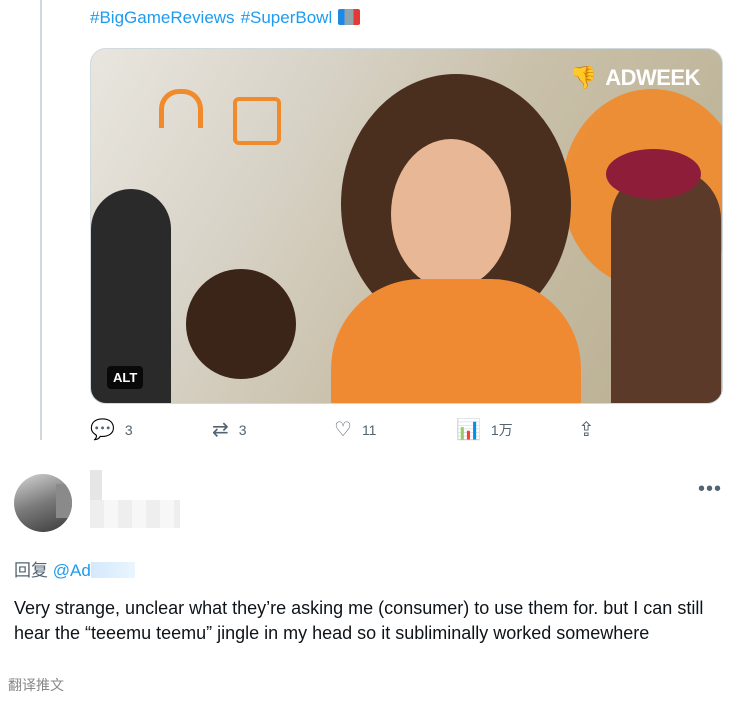  What do you see at coordinates (64, 501) in the screenshot?
I see `avatar-blur-overlay` at bounding box center [64, 501].